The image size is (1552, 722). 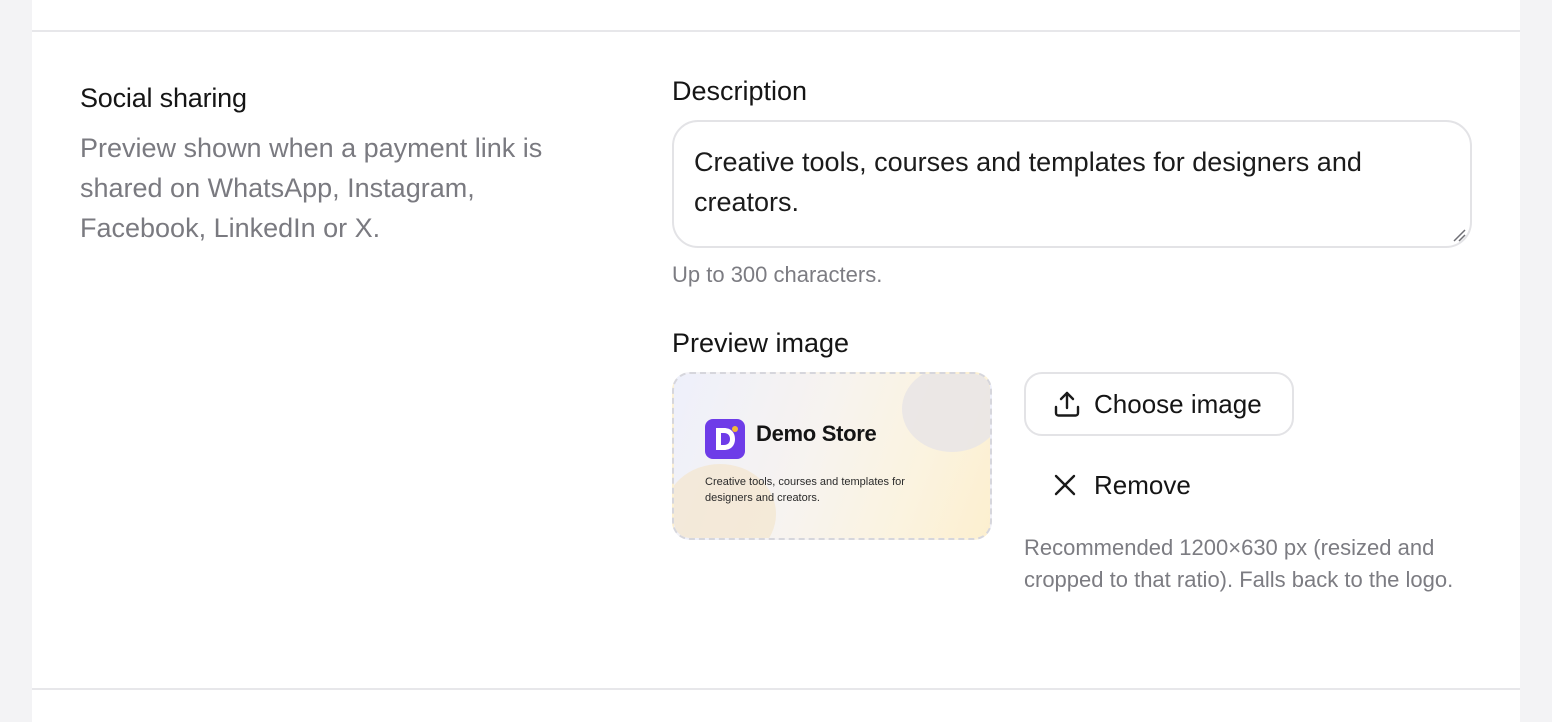 I want to click on remove-button: Remove, so click(x=1115, y=485).